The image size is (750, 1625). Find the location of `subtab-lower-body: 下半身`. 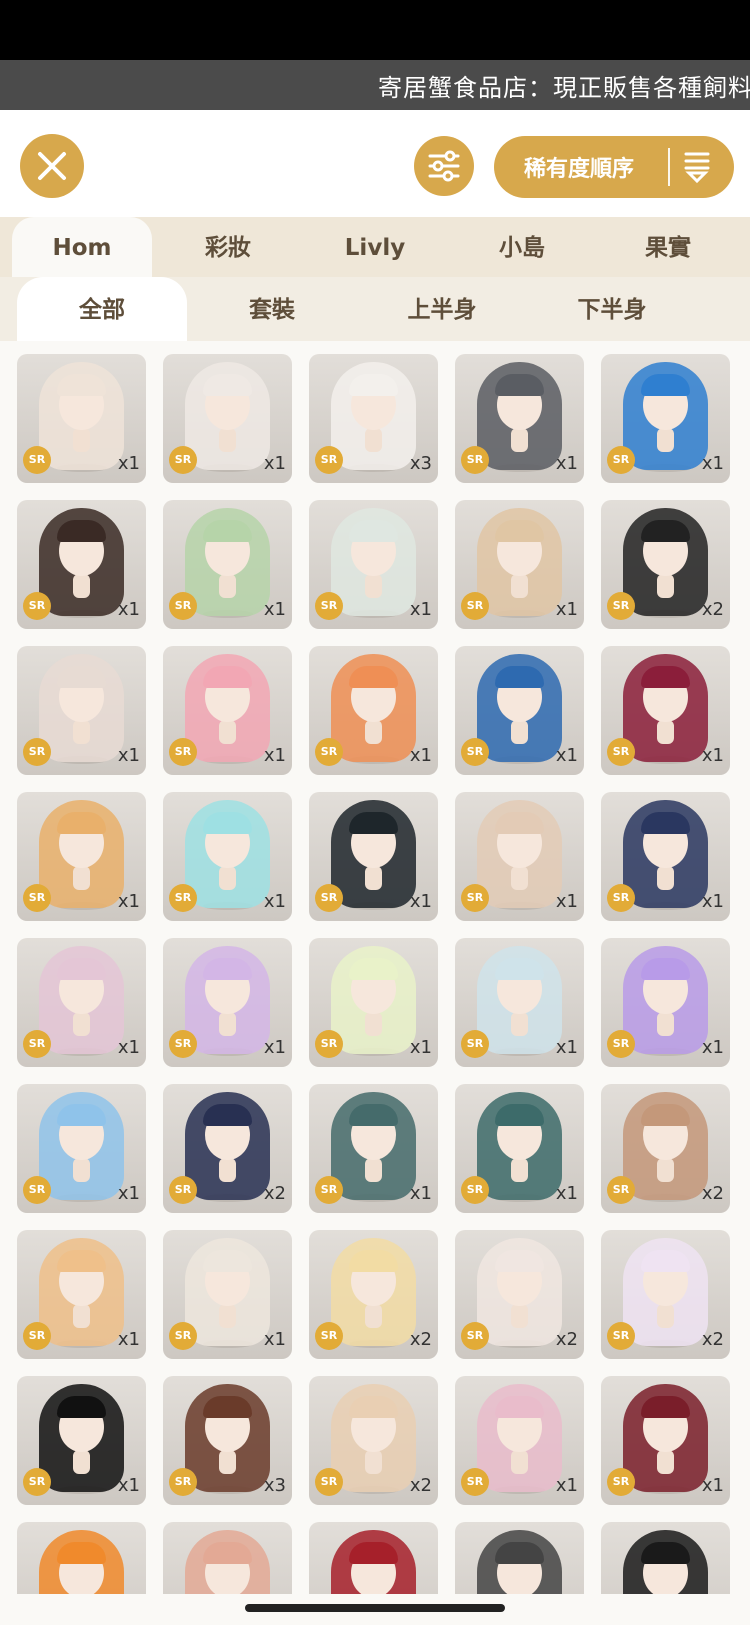

subtab-lower-body: 下半身 is located at coordinates (612, 309).